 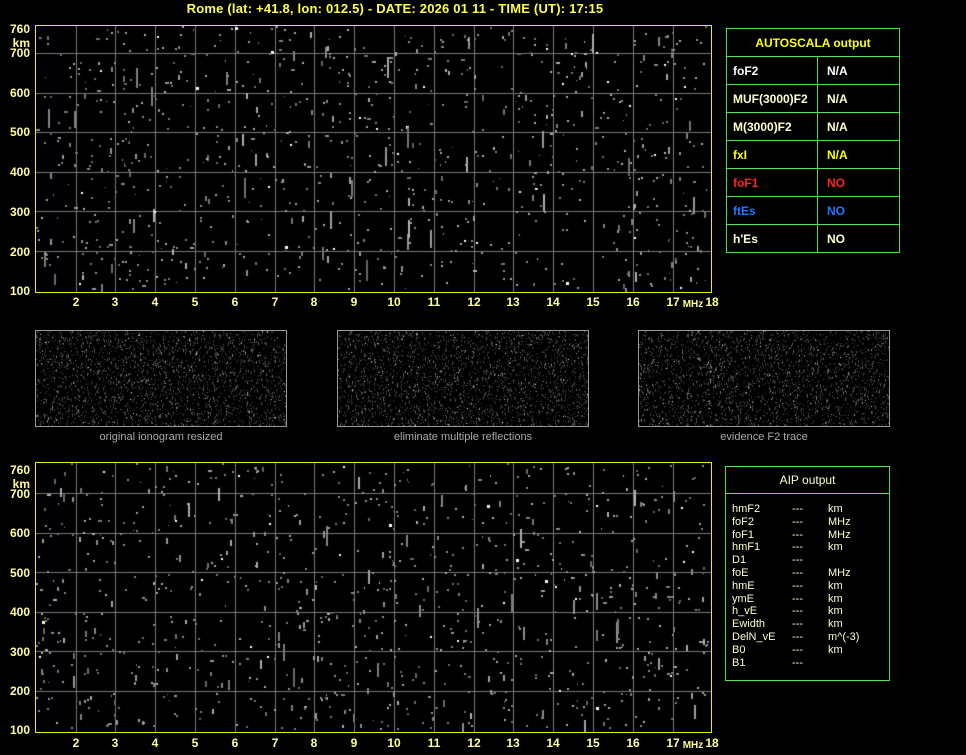 I want to click on y-tick-label-400: 400, so click(x=19, y=612).